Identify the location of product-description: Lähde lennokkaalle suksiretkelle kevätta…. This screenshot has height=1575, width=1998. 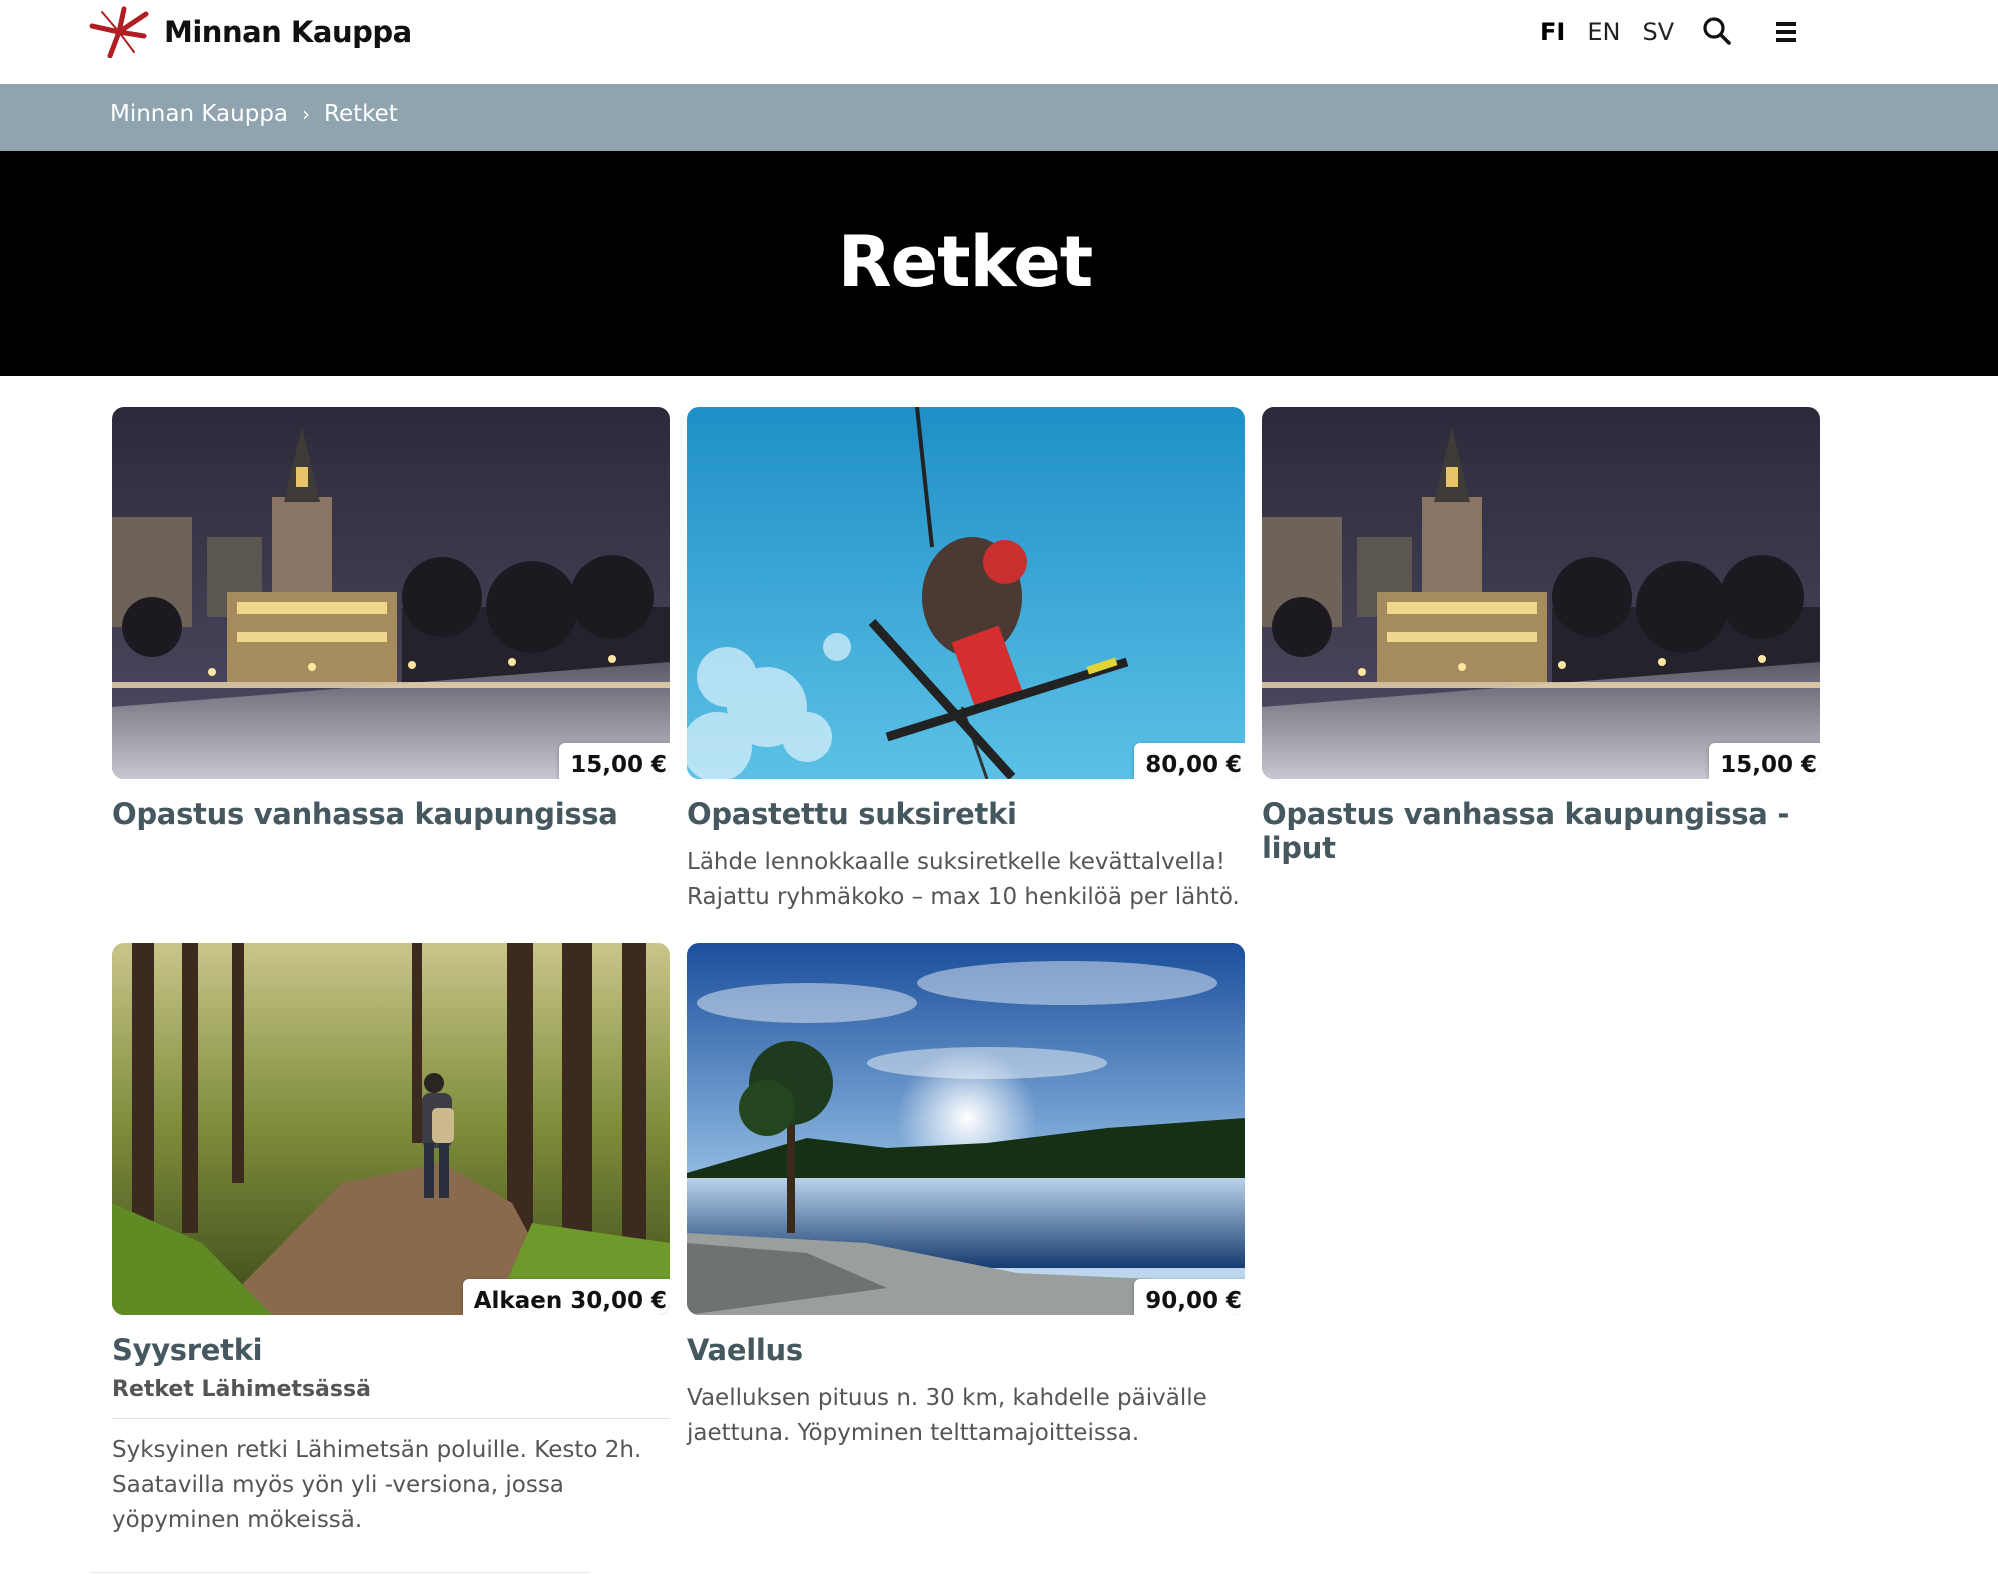
(963, 879).